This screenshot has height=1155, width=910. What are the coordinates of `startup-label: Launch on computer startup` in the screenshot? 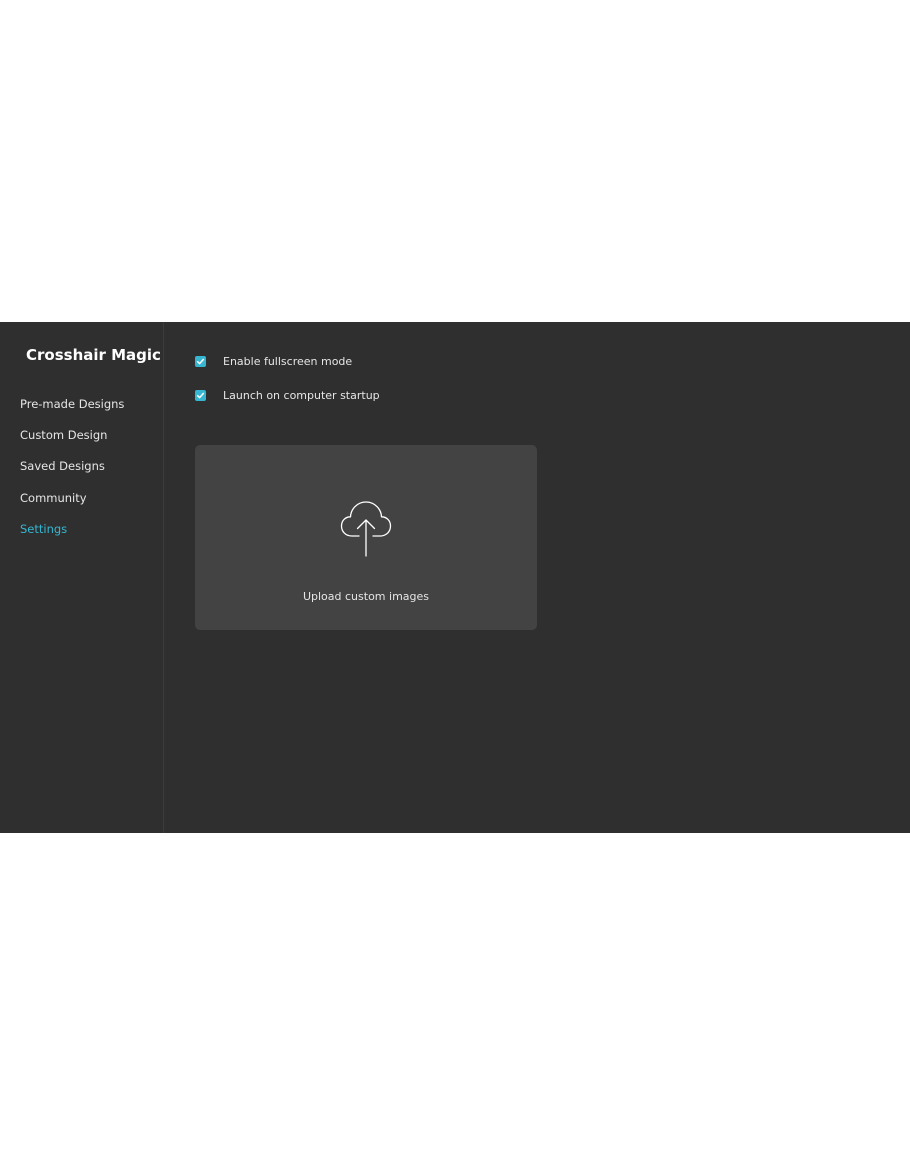 It's located at (301, 395).